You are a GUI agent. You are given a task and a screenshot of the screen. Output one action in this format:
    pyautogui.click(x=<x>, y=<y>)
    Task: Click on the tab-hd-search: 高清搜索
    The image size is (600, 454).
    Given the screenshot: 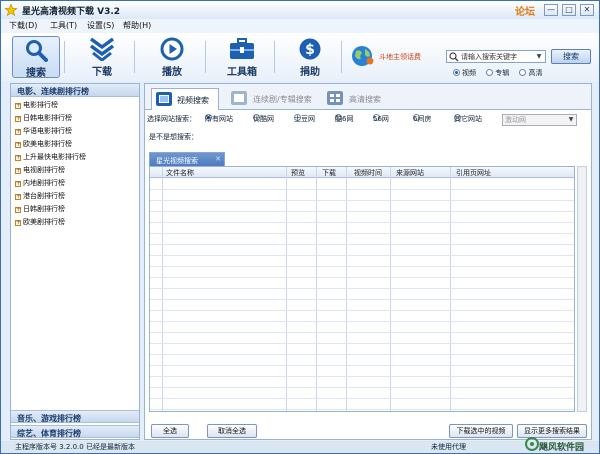 What is the action you would take?
    pyautogui.click(x=362, y=99)
    